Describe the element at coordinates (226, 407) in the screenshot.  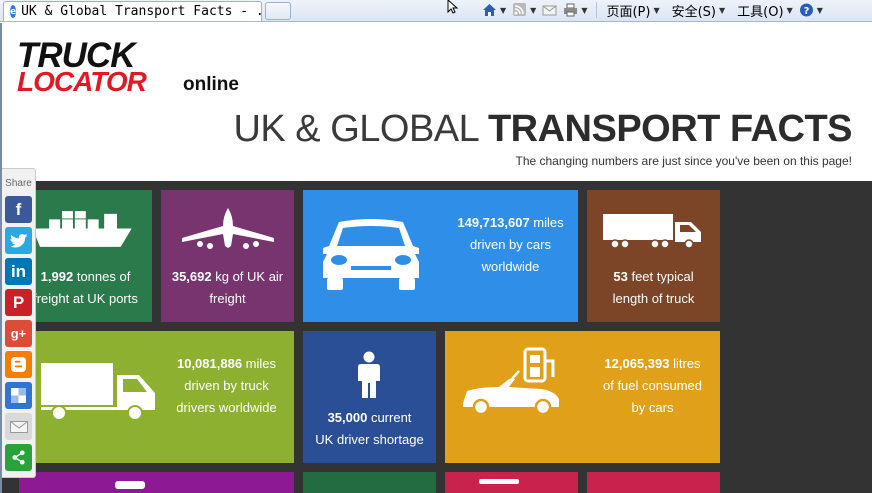
I see `truck-miles-text-3: drivers worldwide` at that location.